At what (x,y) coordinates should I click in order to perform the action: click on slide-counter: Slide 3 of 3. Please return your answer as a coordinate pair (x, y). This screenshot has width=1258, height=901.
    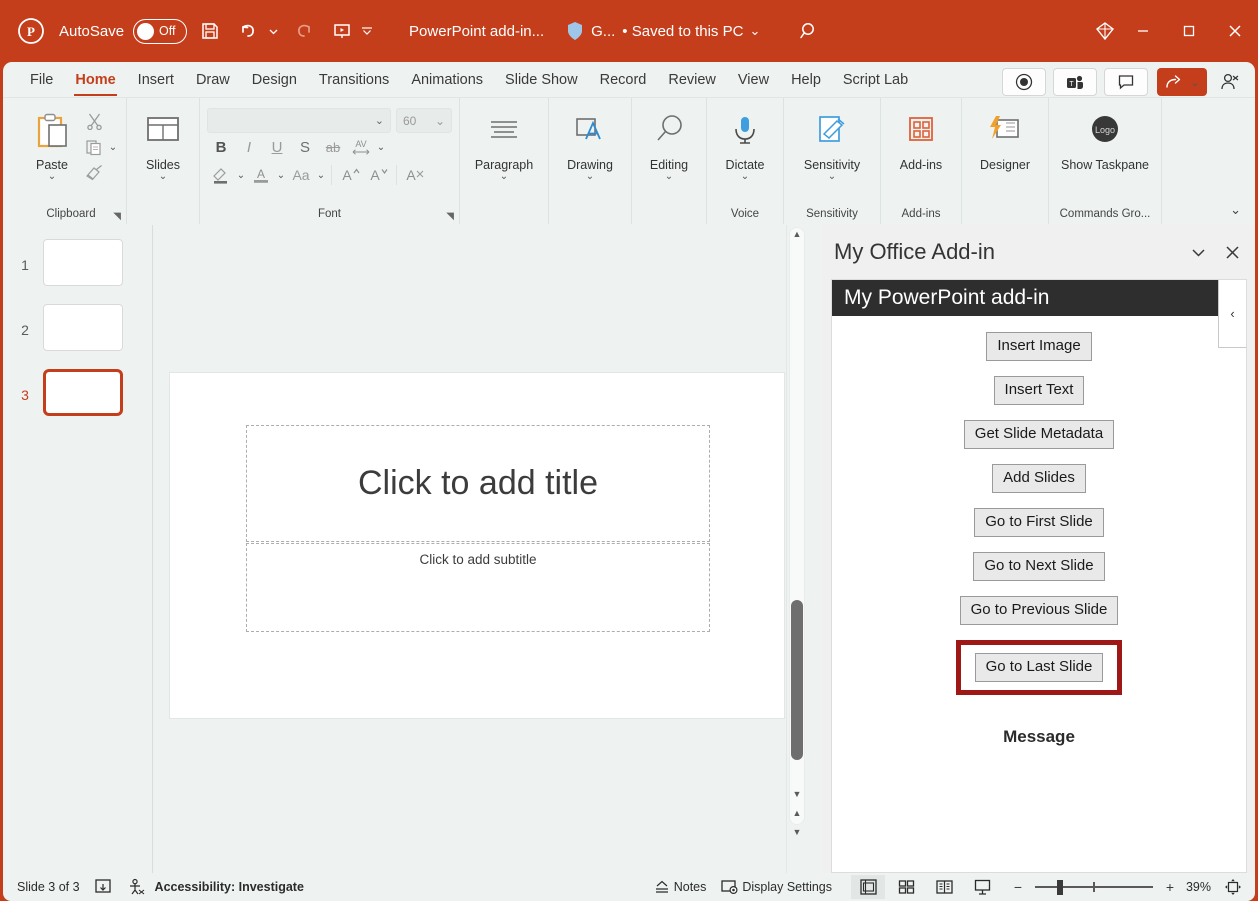
    Looking at the image, I should click on (45, 887).